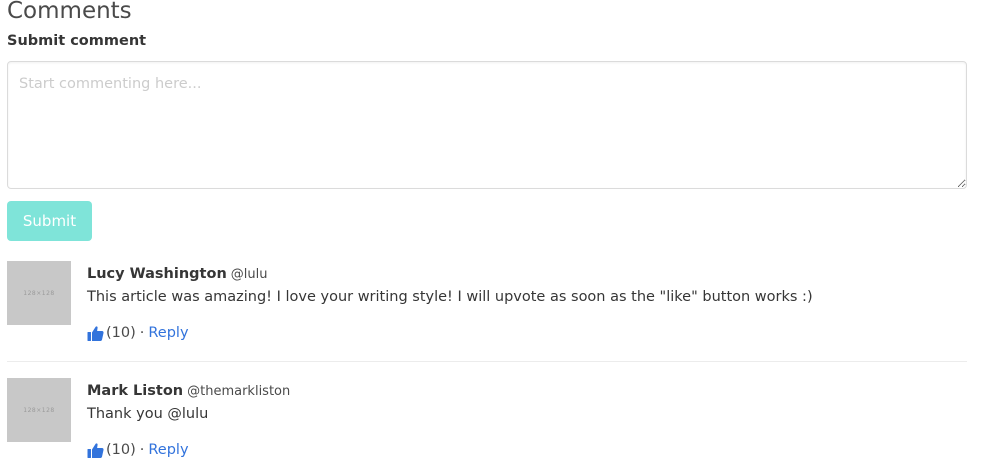 Image resolution: width=984 pixels, height=475 pixels. Describe the element at coordinates (69, 12) in the screenshot. I see `page-title: Comments` at that location.